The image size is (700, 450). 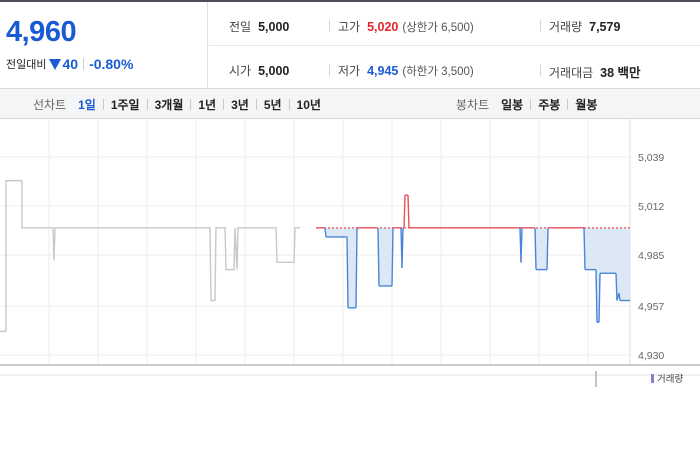 What do you see at coordinates (240, 71) in the screenshot?
I see `stat-label: 시가` at bounding box center [240, 71].